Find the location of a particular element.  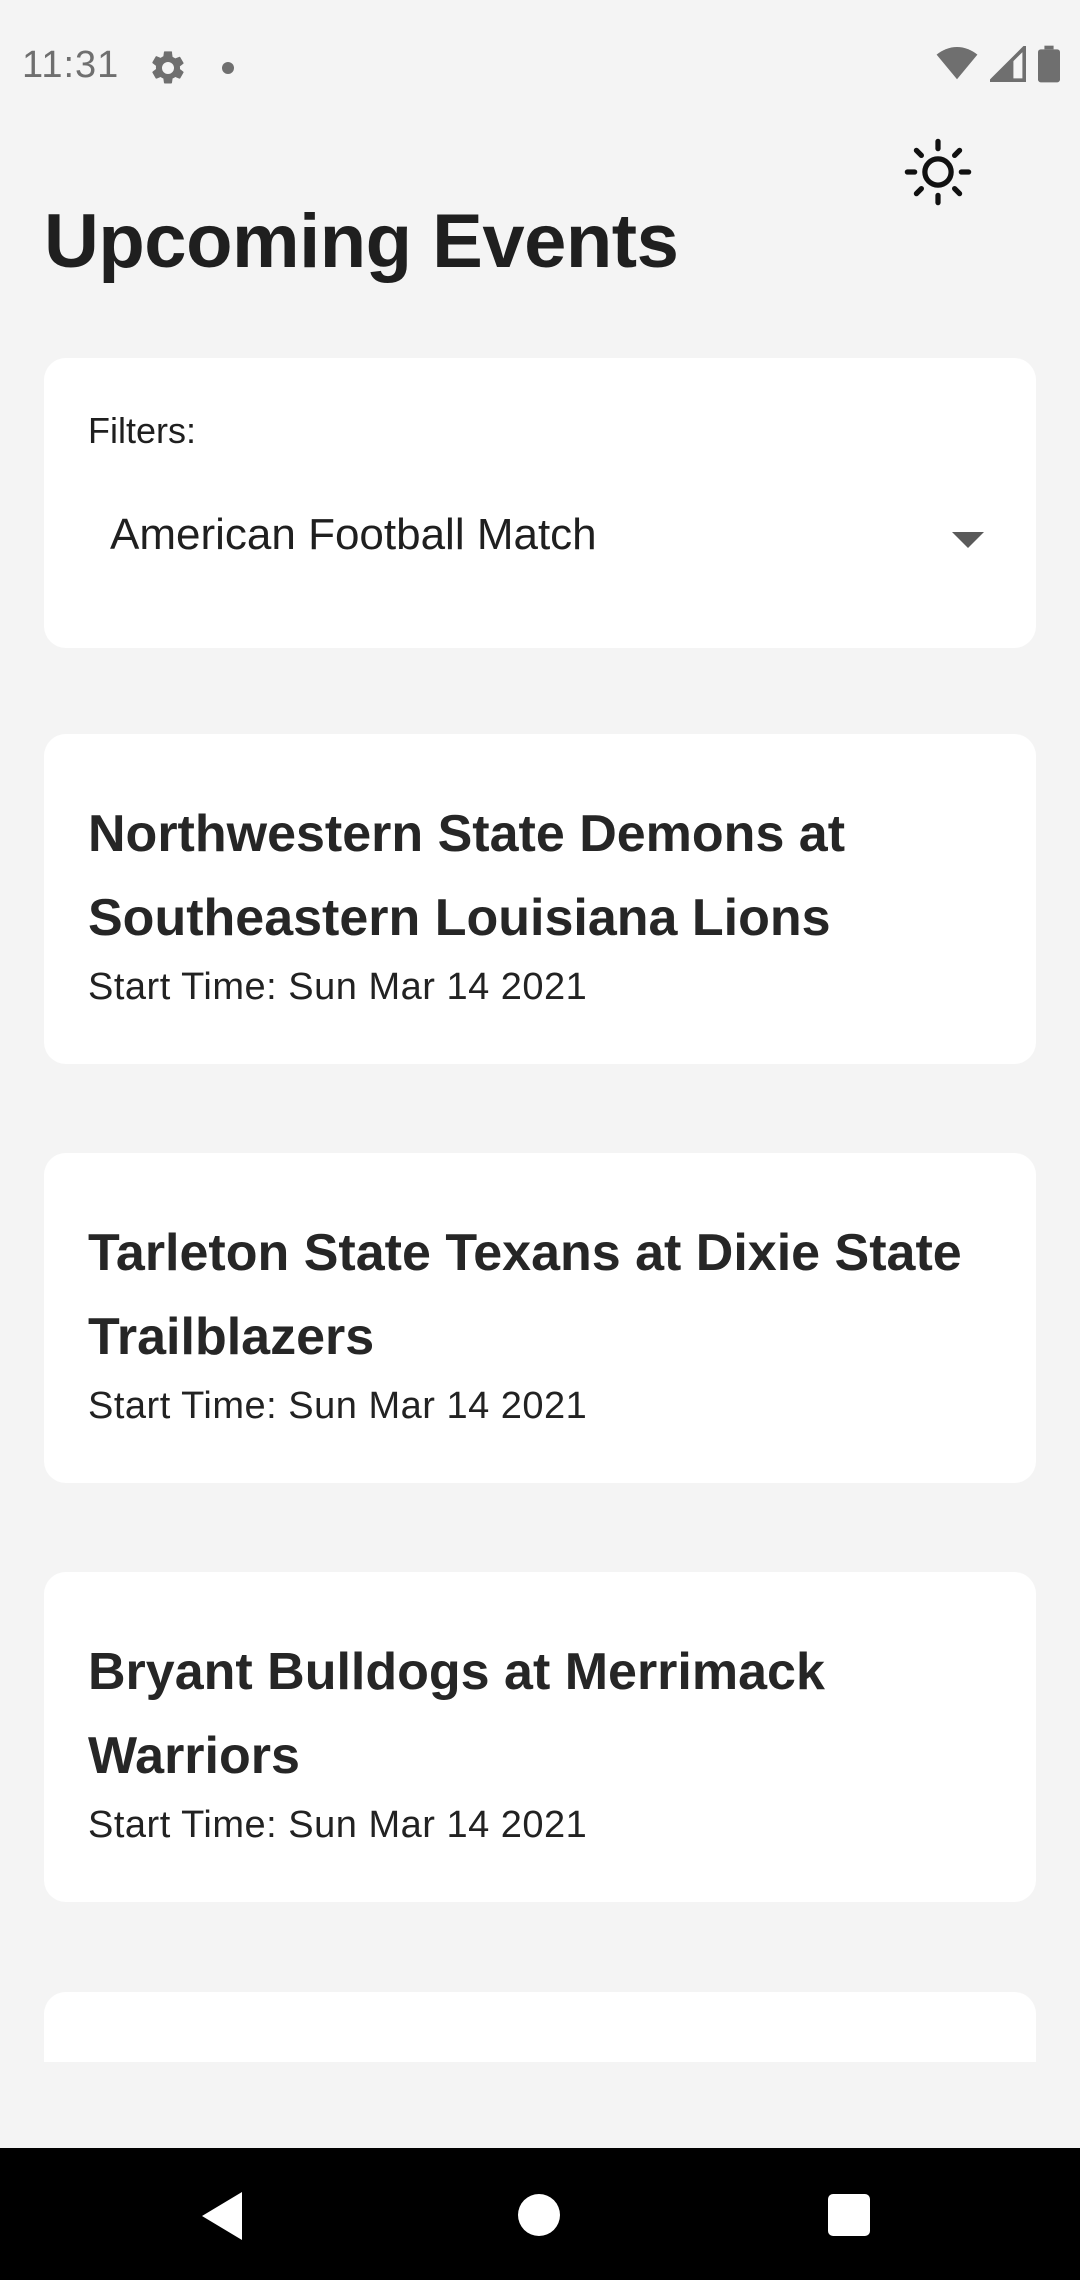

recents-icon is located at coordinates (849, 2215).